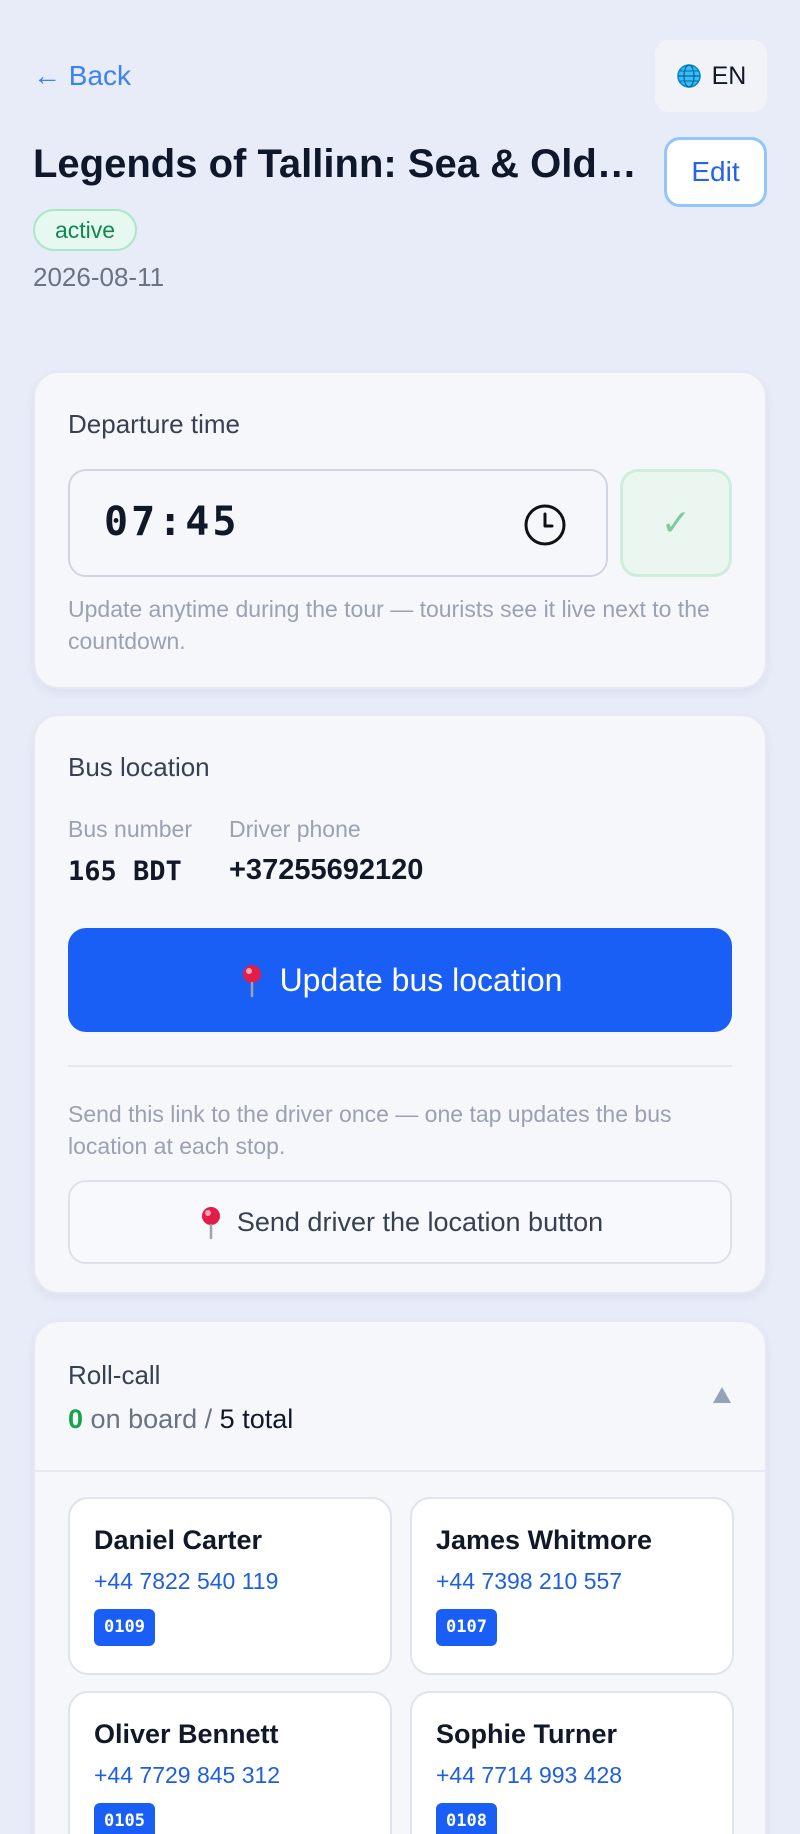  Describe the element at coordinates (527, 1734) in the screenshot. I see `passenger-name: Sophie Turner` at that location.